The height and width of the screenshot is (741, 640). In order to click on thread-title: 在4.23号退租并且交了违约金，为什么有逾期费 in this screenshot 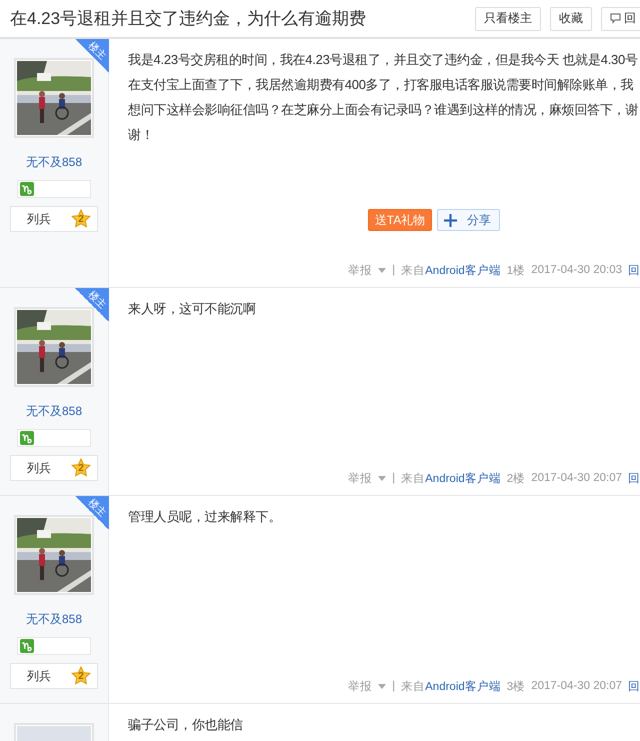, I will do `click(189, 19)`.